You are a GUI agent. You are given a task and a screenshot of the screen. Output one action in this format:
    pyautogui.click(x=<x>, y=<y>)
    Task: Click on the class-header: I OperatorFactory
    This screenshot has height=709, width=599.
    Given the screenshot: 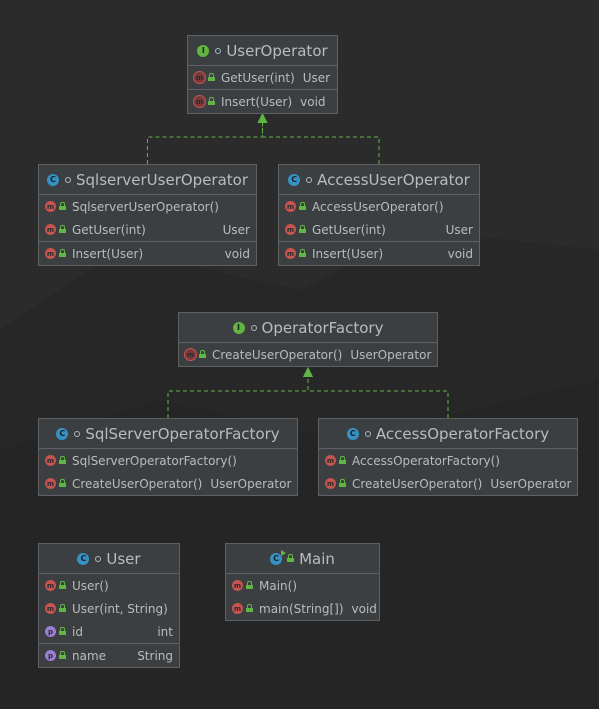 What is the action you would take?
    pyautogui.click(x=308, y=328)
    